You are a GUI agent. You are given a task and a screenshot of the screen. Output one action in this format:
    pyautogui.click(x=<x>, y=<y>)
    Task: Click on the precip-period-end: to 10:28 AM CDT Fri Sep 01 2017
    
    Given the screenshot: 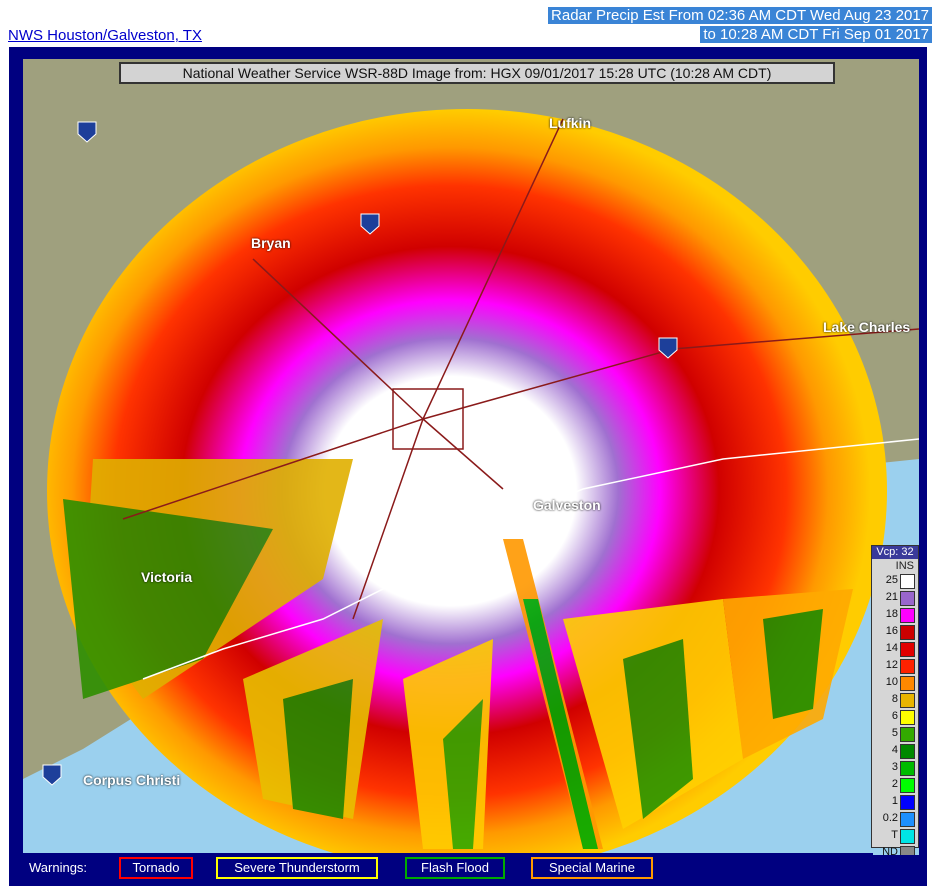 What is the action you would take?
    pyautogui.click(x=816, y=34)
    